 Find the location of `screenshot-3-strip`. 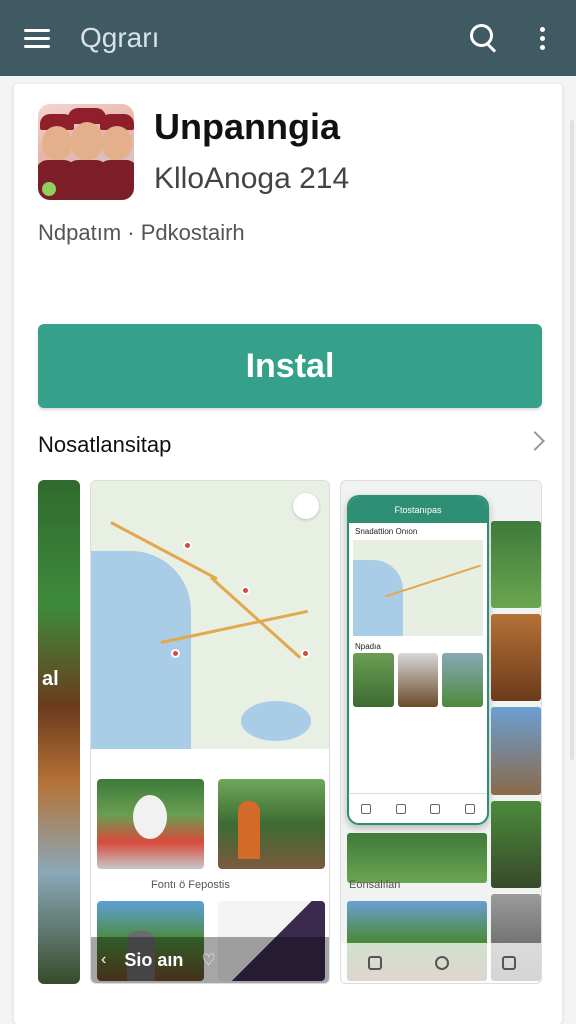

screenshot-3-strip is located at coordinates (417, 858).